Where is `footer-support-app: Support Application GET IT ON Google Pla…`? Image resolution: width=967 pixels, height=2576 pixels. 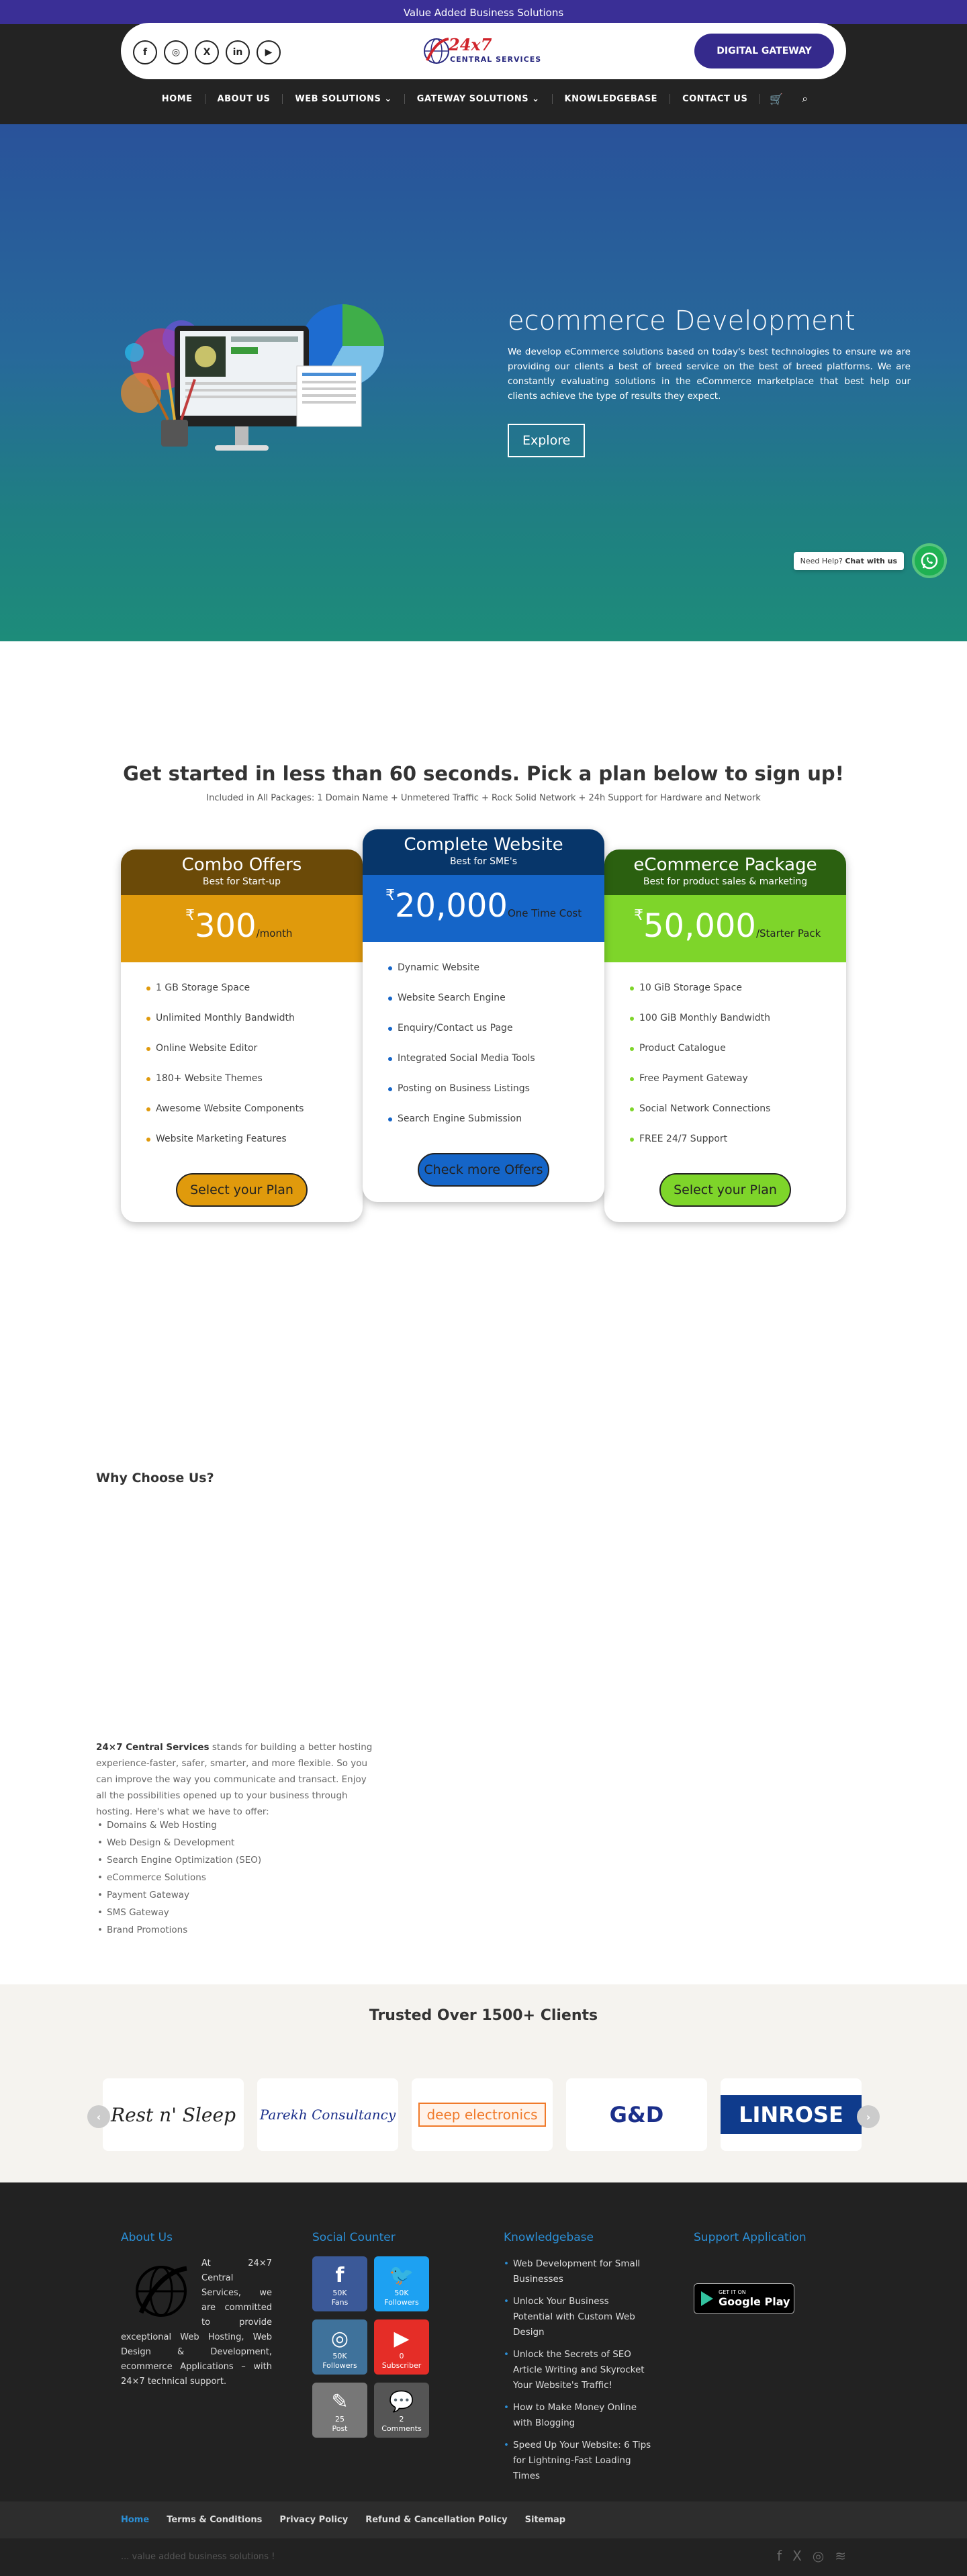 footer-support-app: Support Application GET IT ON Google Pla… is located at coordinates (750, 2272).